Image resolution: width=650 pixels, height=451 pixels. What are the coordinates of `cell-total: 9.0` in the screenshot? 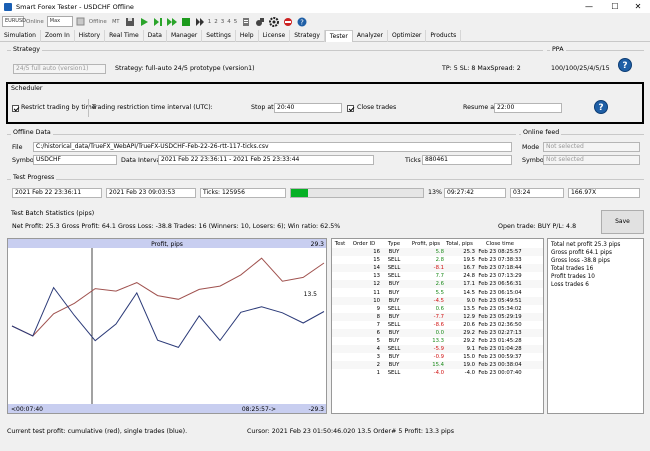 It's located at (470, 300).